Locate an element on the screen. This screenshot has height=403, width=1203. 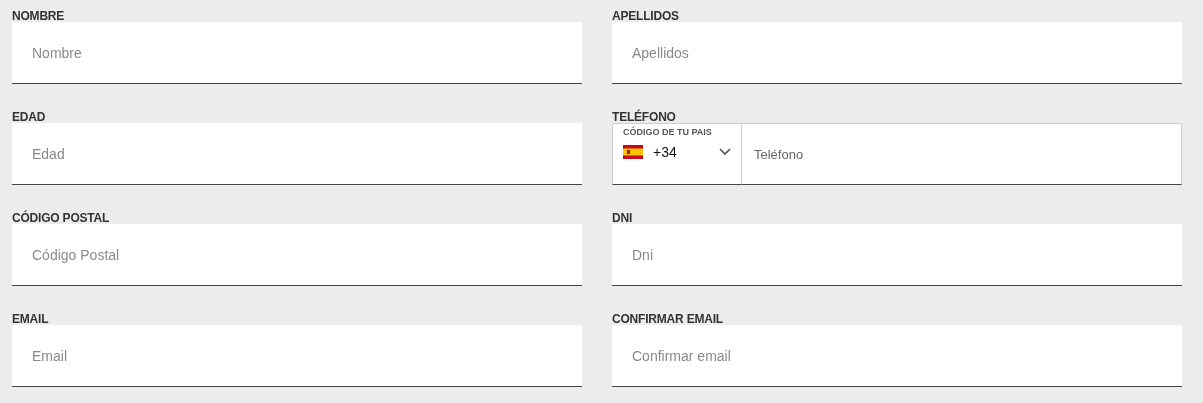
text-field: Nombre is located at coordinates (297, 53).